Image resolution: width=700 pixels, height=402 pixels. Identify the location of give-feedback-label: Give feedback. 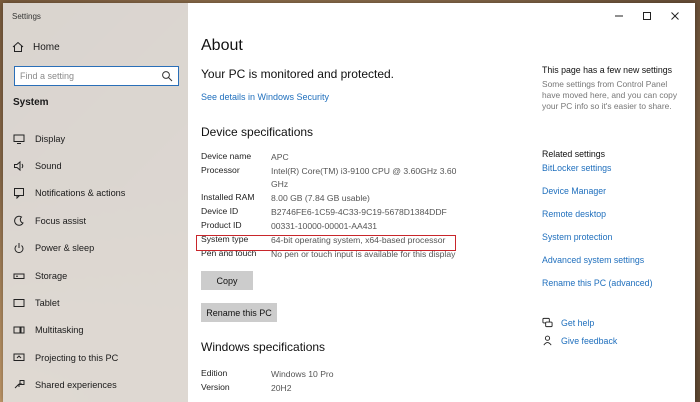
(589, 340).